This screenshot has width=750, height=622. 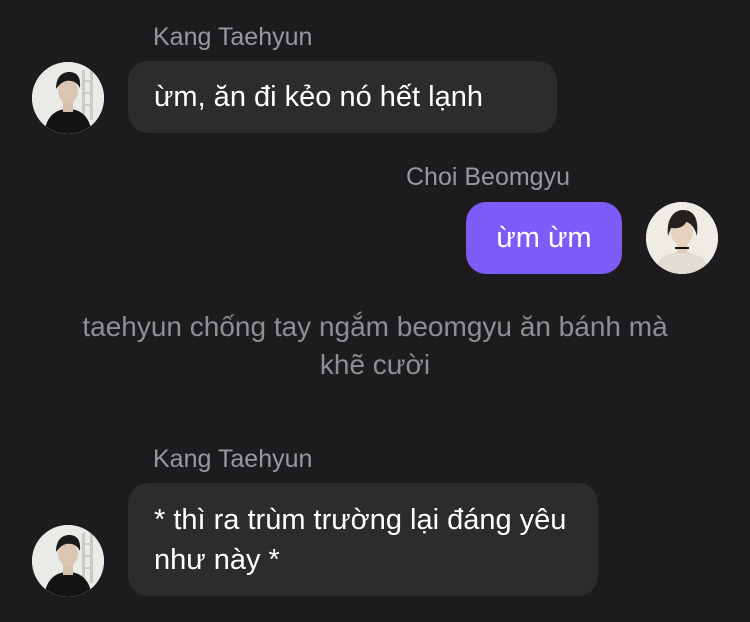 I want to click on message-bubble: ừm, ăn đi kẻo nó hết lạnh, so click(x=342, y=97).